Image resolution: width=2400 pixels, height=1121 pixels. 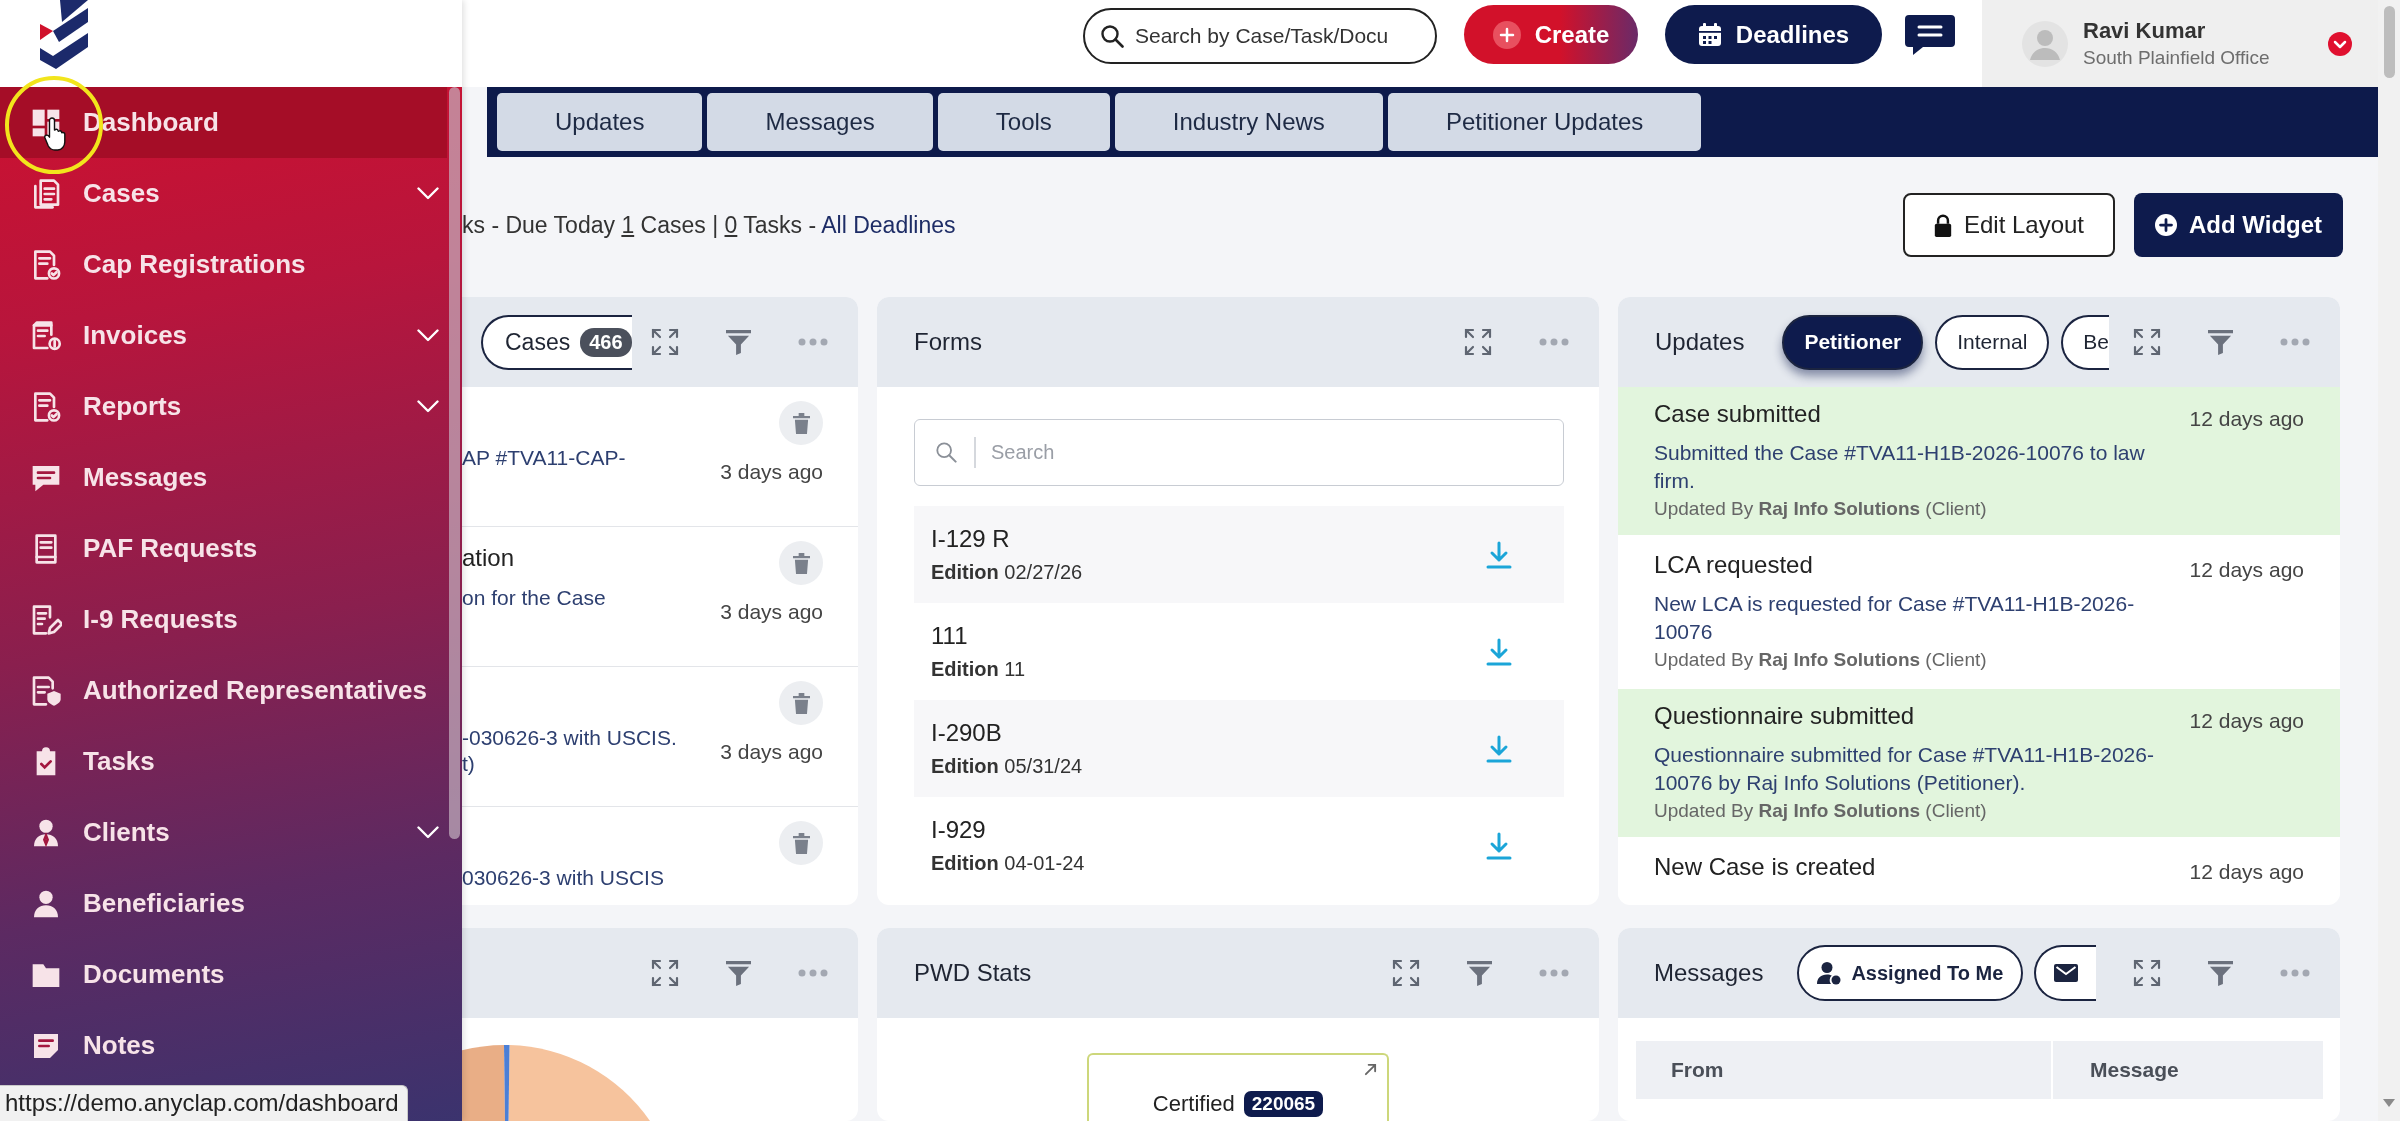 What do you see at coordinates (888, 224) in the screenshot?
I see `all-deadlines-link: All Deadlines` at bounding box center [888, 224].